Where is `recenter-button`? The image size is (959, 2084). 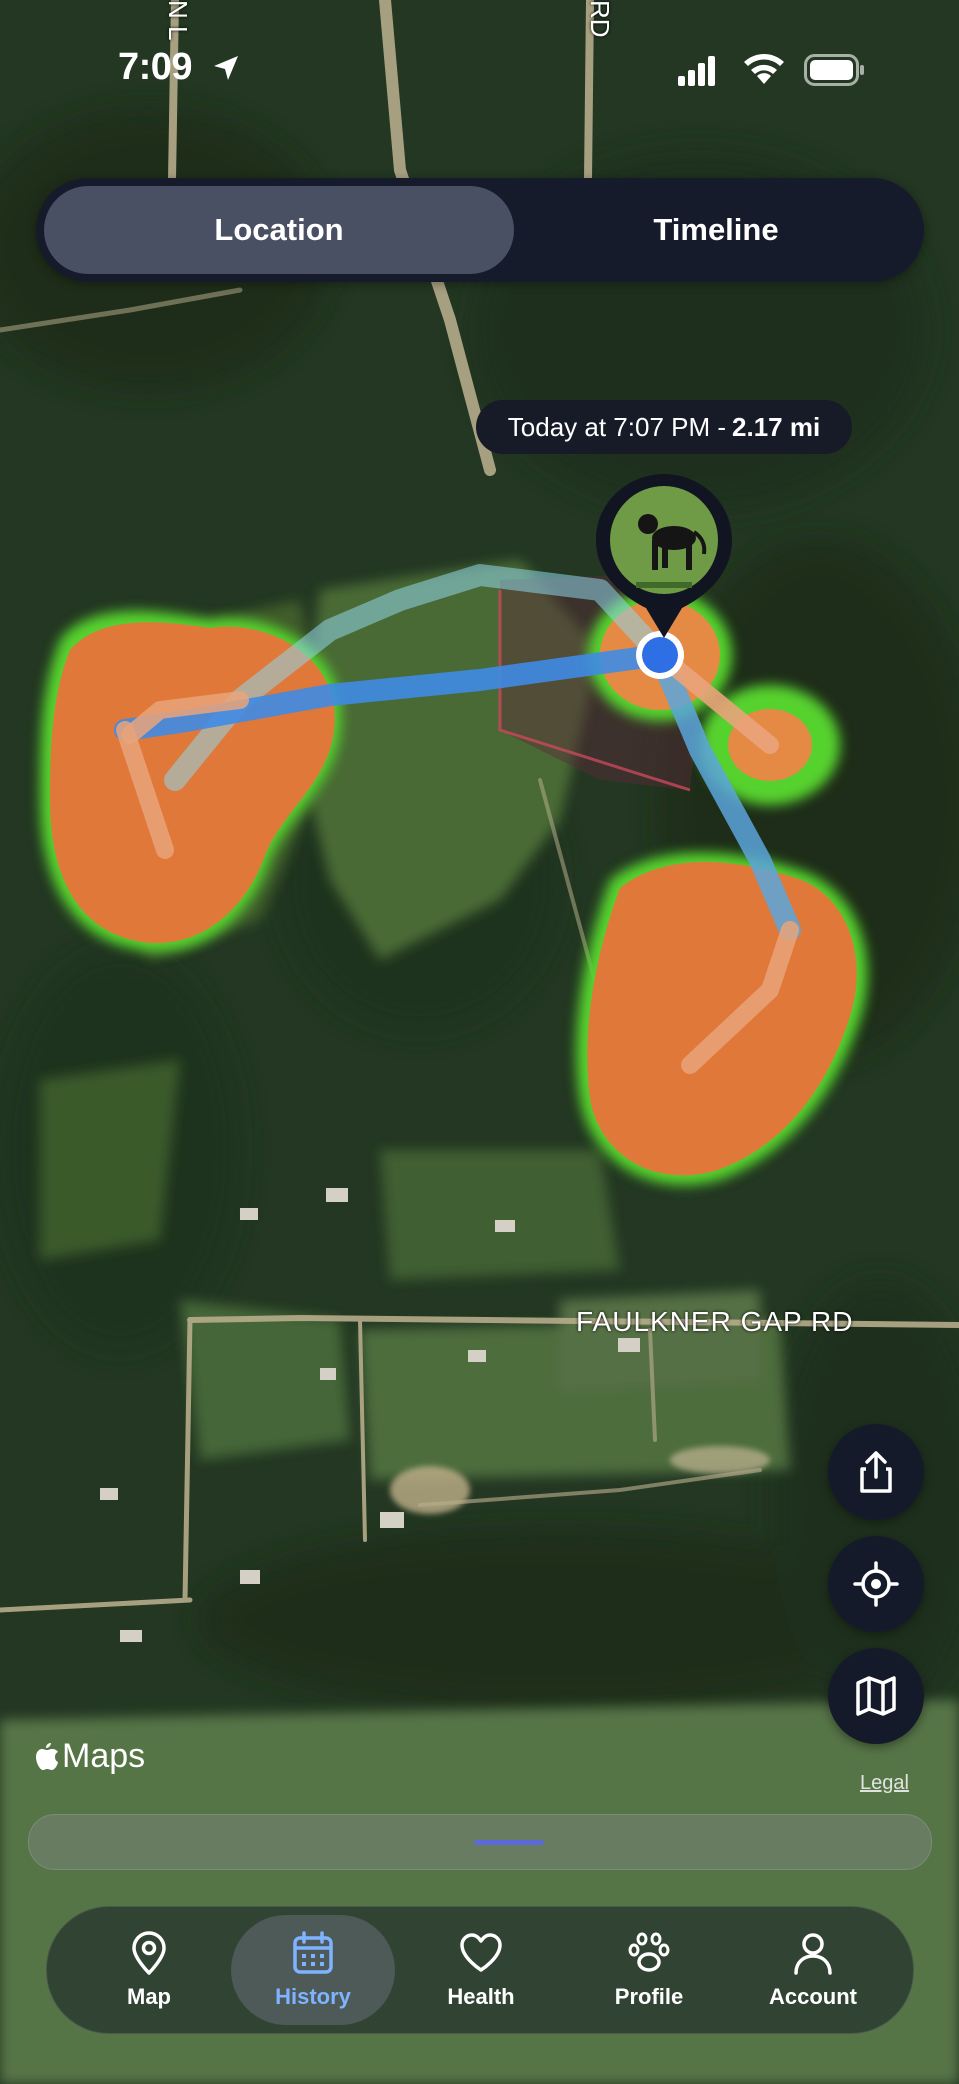
recenter-button is located at coordinates (876, 1584).